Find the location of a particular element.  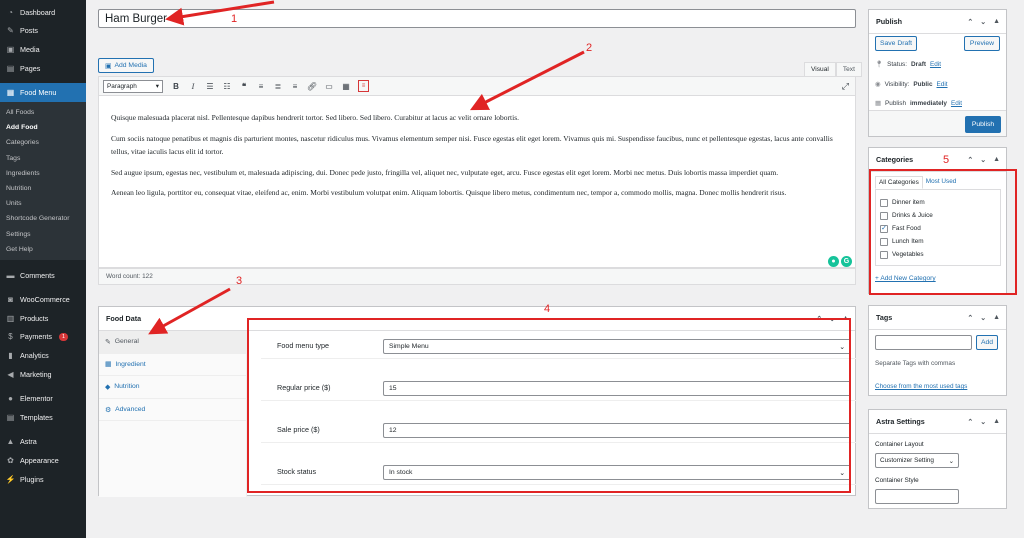

publish-header: Publish ⌃ ⌄ ▲ is located at coordinates (937, 22).